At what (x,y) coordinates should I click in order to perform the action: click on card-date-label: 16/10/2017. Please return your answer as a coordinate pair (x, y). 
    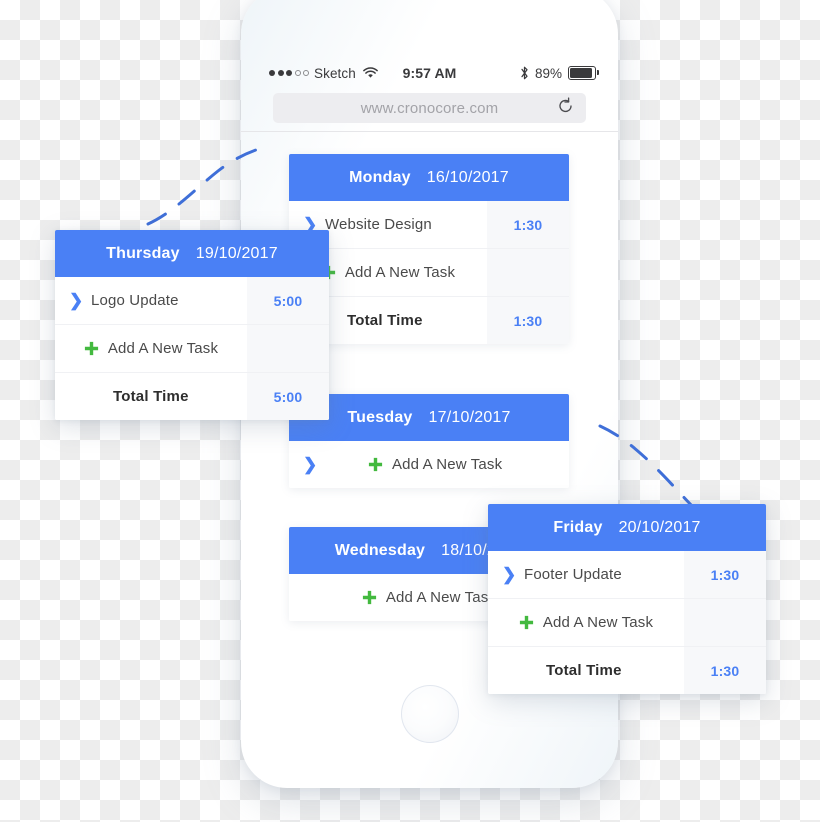
    Looking at the image, I should click on (467, 177).